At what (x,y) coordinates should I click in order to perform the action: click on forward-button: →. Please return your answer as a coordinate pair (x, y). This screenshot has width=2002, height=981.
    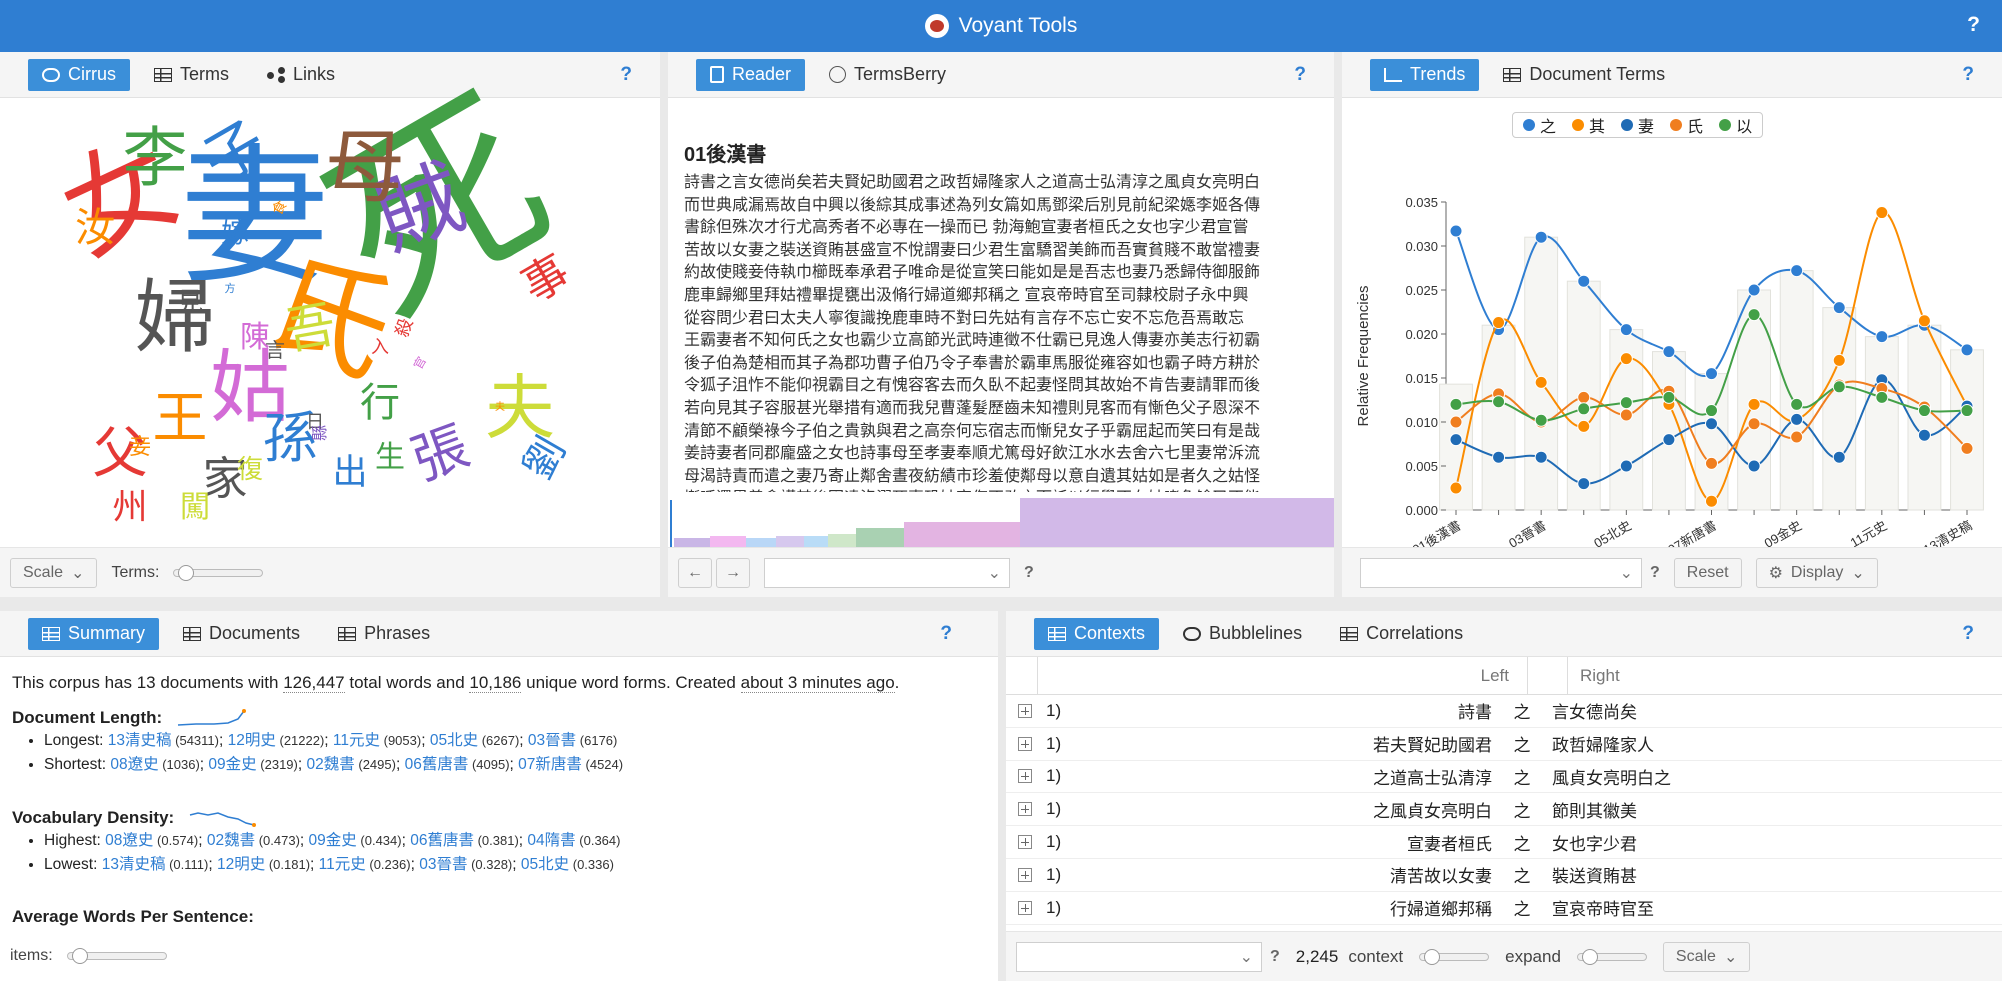
    Looking at the image, I should click on (733, 572).